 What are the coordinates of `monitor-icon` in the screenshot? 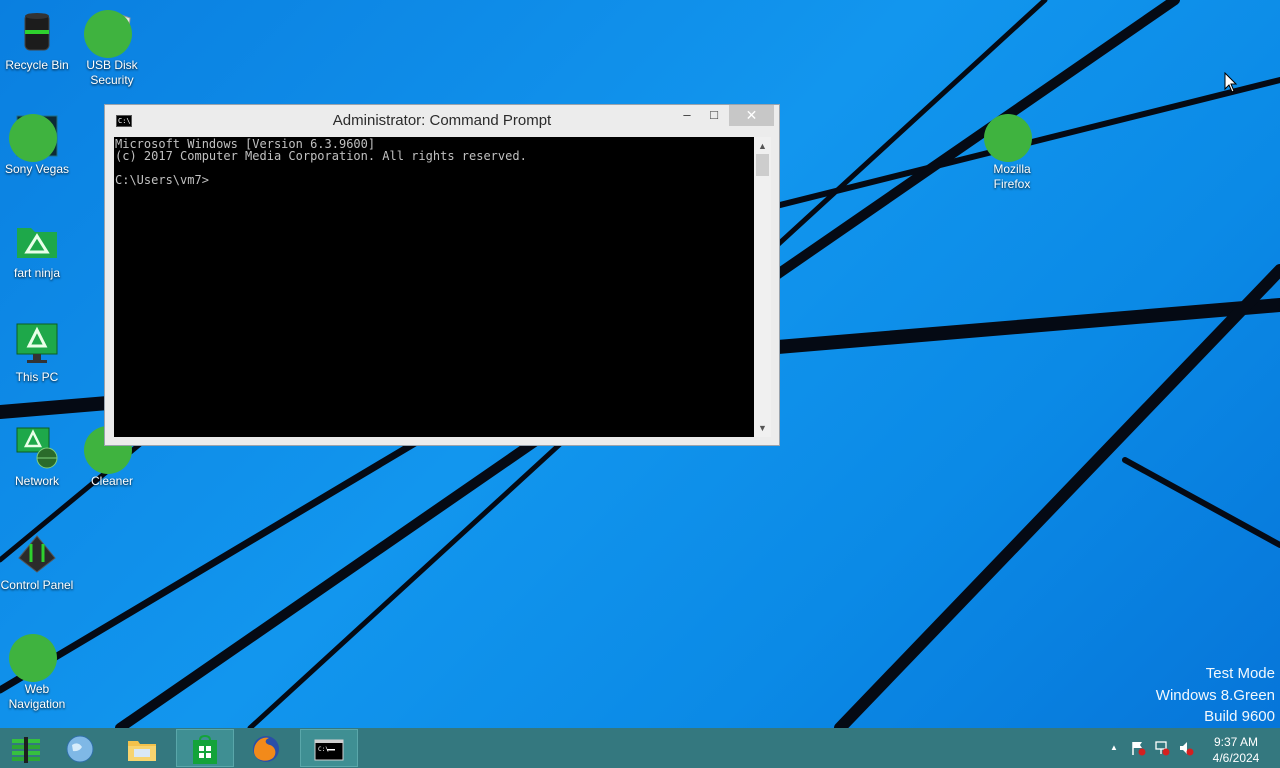 It's located at (37, 344).